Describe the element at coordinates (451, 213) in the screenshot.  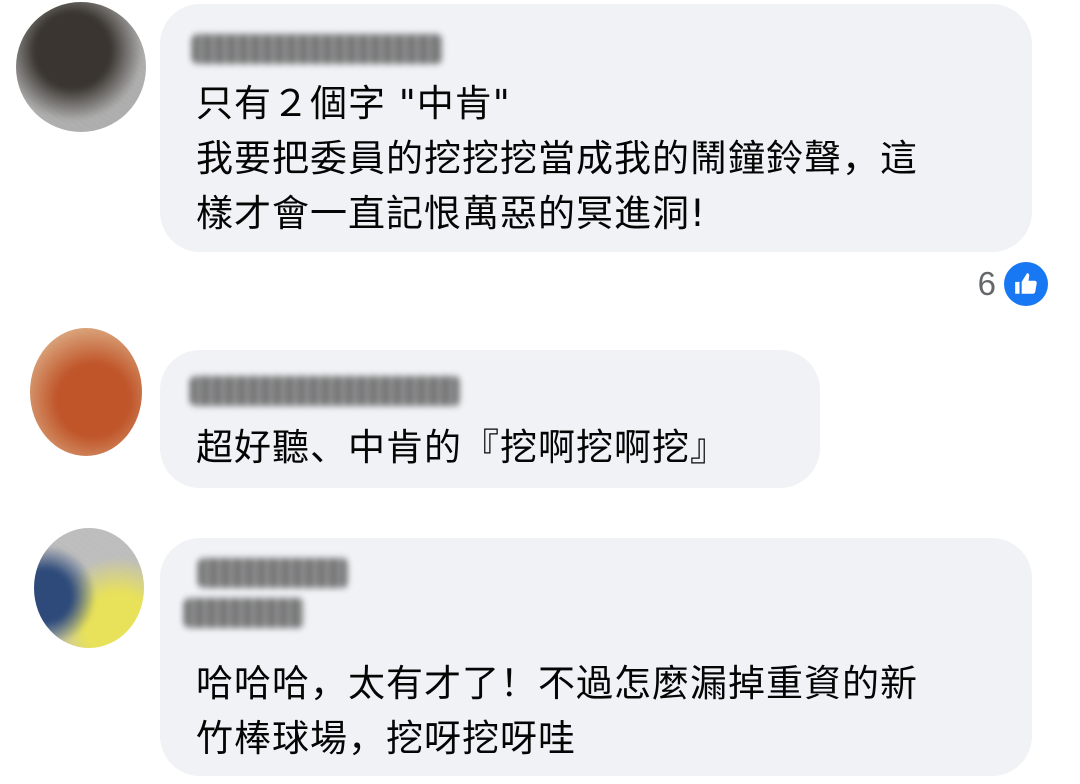
I see `comment-line: 樣才會一直記恨萬惡的冥進洞!` at that location.